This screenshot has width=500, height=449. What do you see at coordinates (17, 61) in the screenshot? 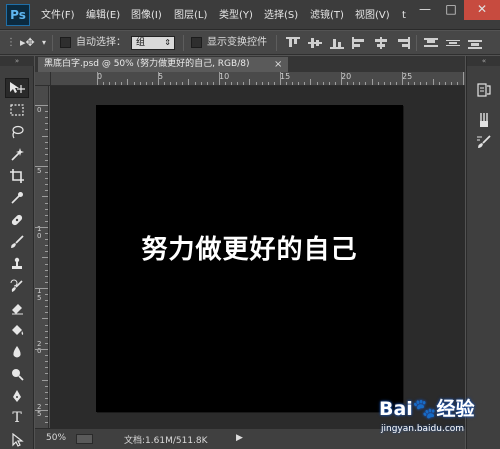
I see `collapse-icon: »` at bounding box center [17, 61].